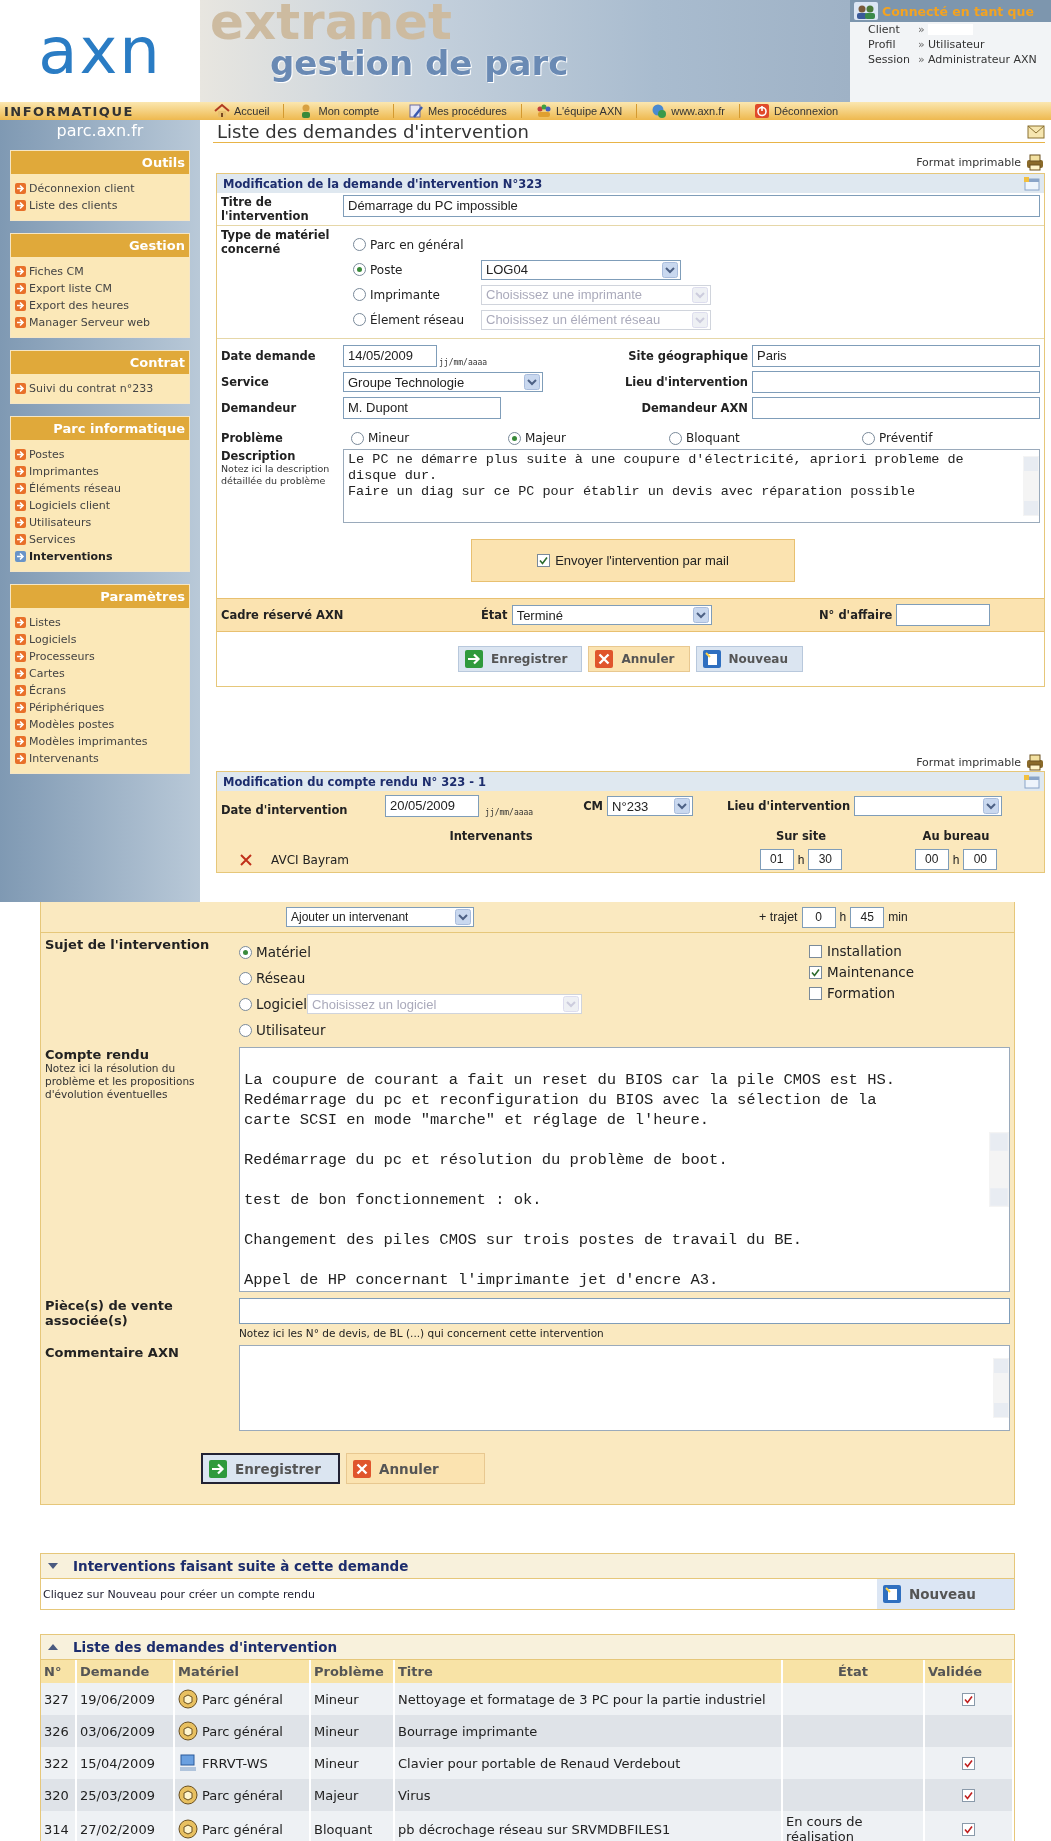 Image resolution: width=1051 pixels, height=1841 pixels. What do you see at coordinates (527, 1647) in the screenshot?
I see `section-header: Liste des demandes d'intervention` at bounding box center [527, 1647].